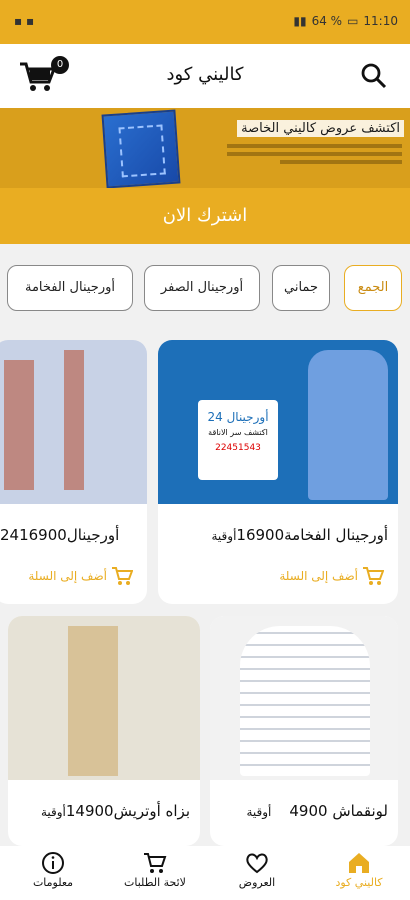 The width and height of the screenshot is (410, 900). What do you see at coordinates (202, 288) in the screenshot?
I see `chip-original-yellow: أورجينال الصفر` at bounding box center [202, 288].